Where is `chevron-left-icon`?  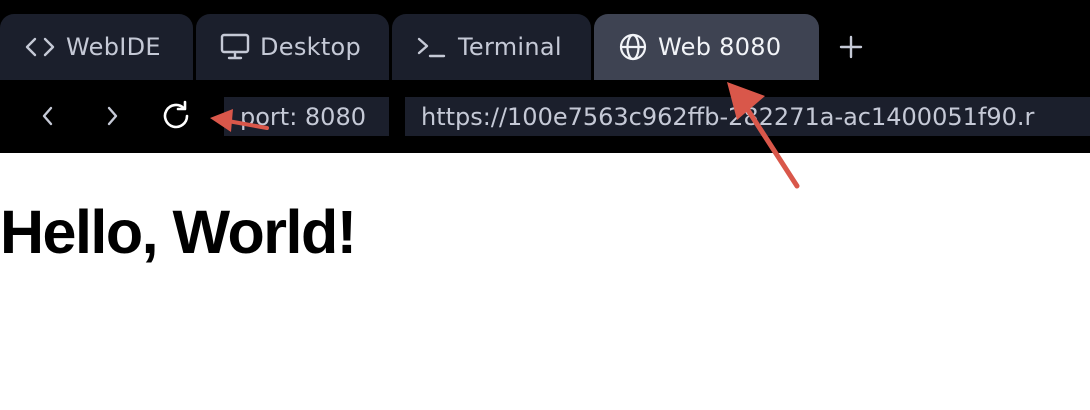 chevron-left-icon is located at coordinates (47, 116).